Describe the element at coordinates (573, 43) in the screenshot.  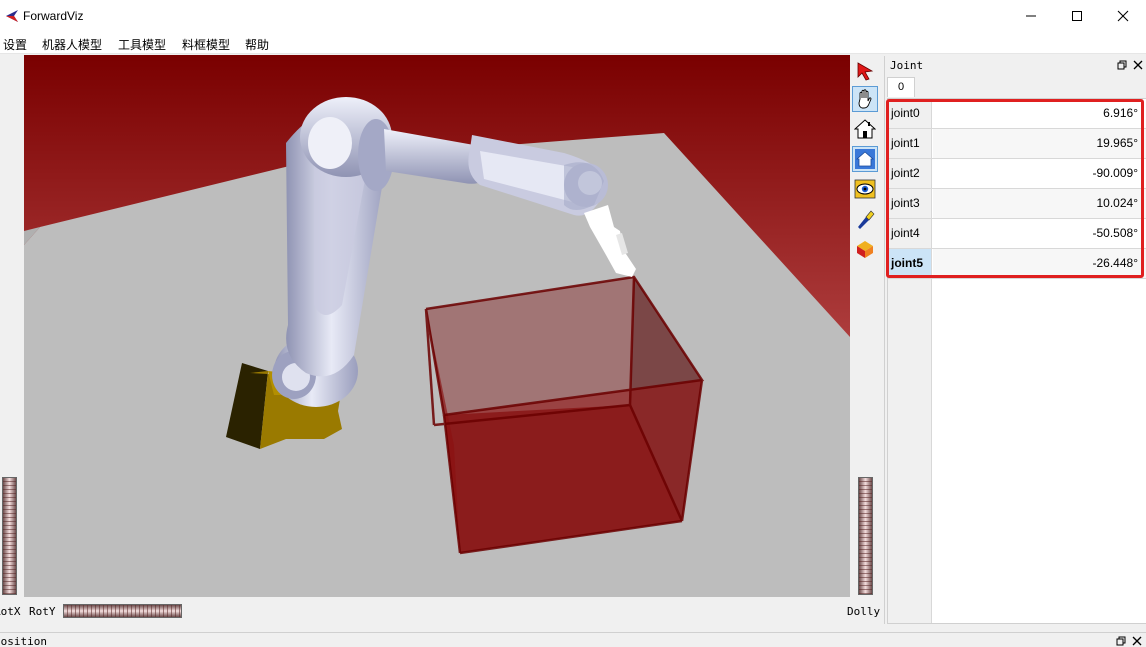
I see `menu-bar: 设置 机器人模型 工具模型 料框模型 帮助` at that location.